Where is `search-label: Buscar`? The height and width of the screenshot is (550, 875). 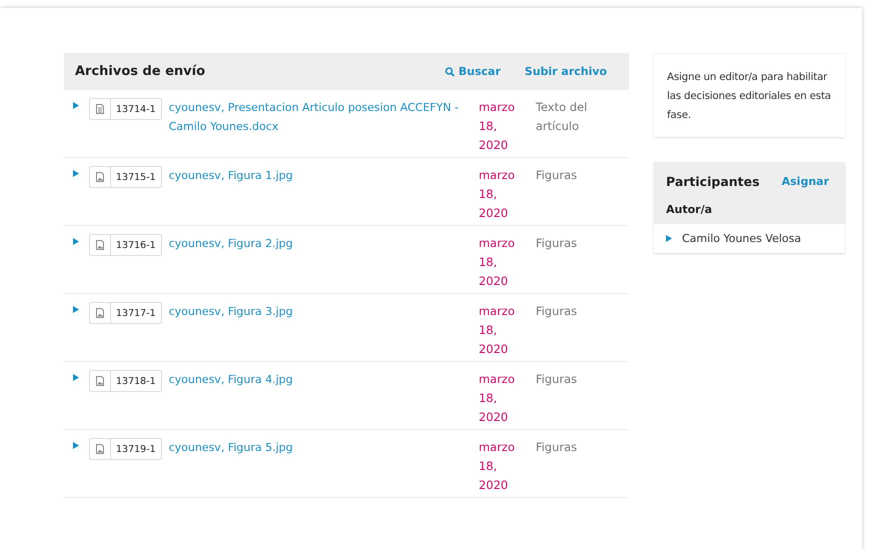 search-label: Buscar is located at coordinates (479, 71).